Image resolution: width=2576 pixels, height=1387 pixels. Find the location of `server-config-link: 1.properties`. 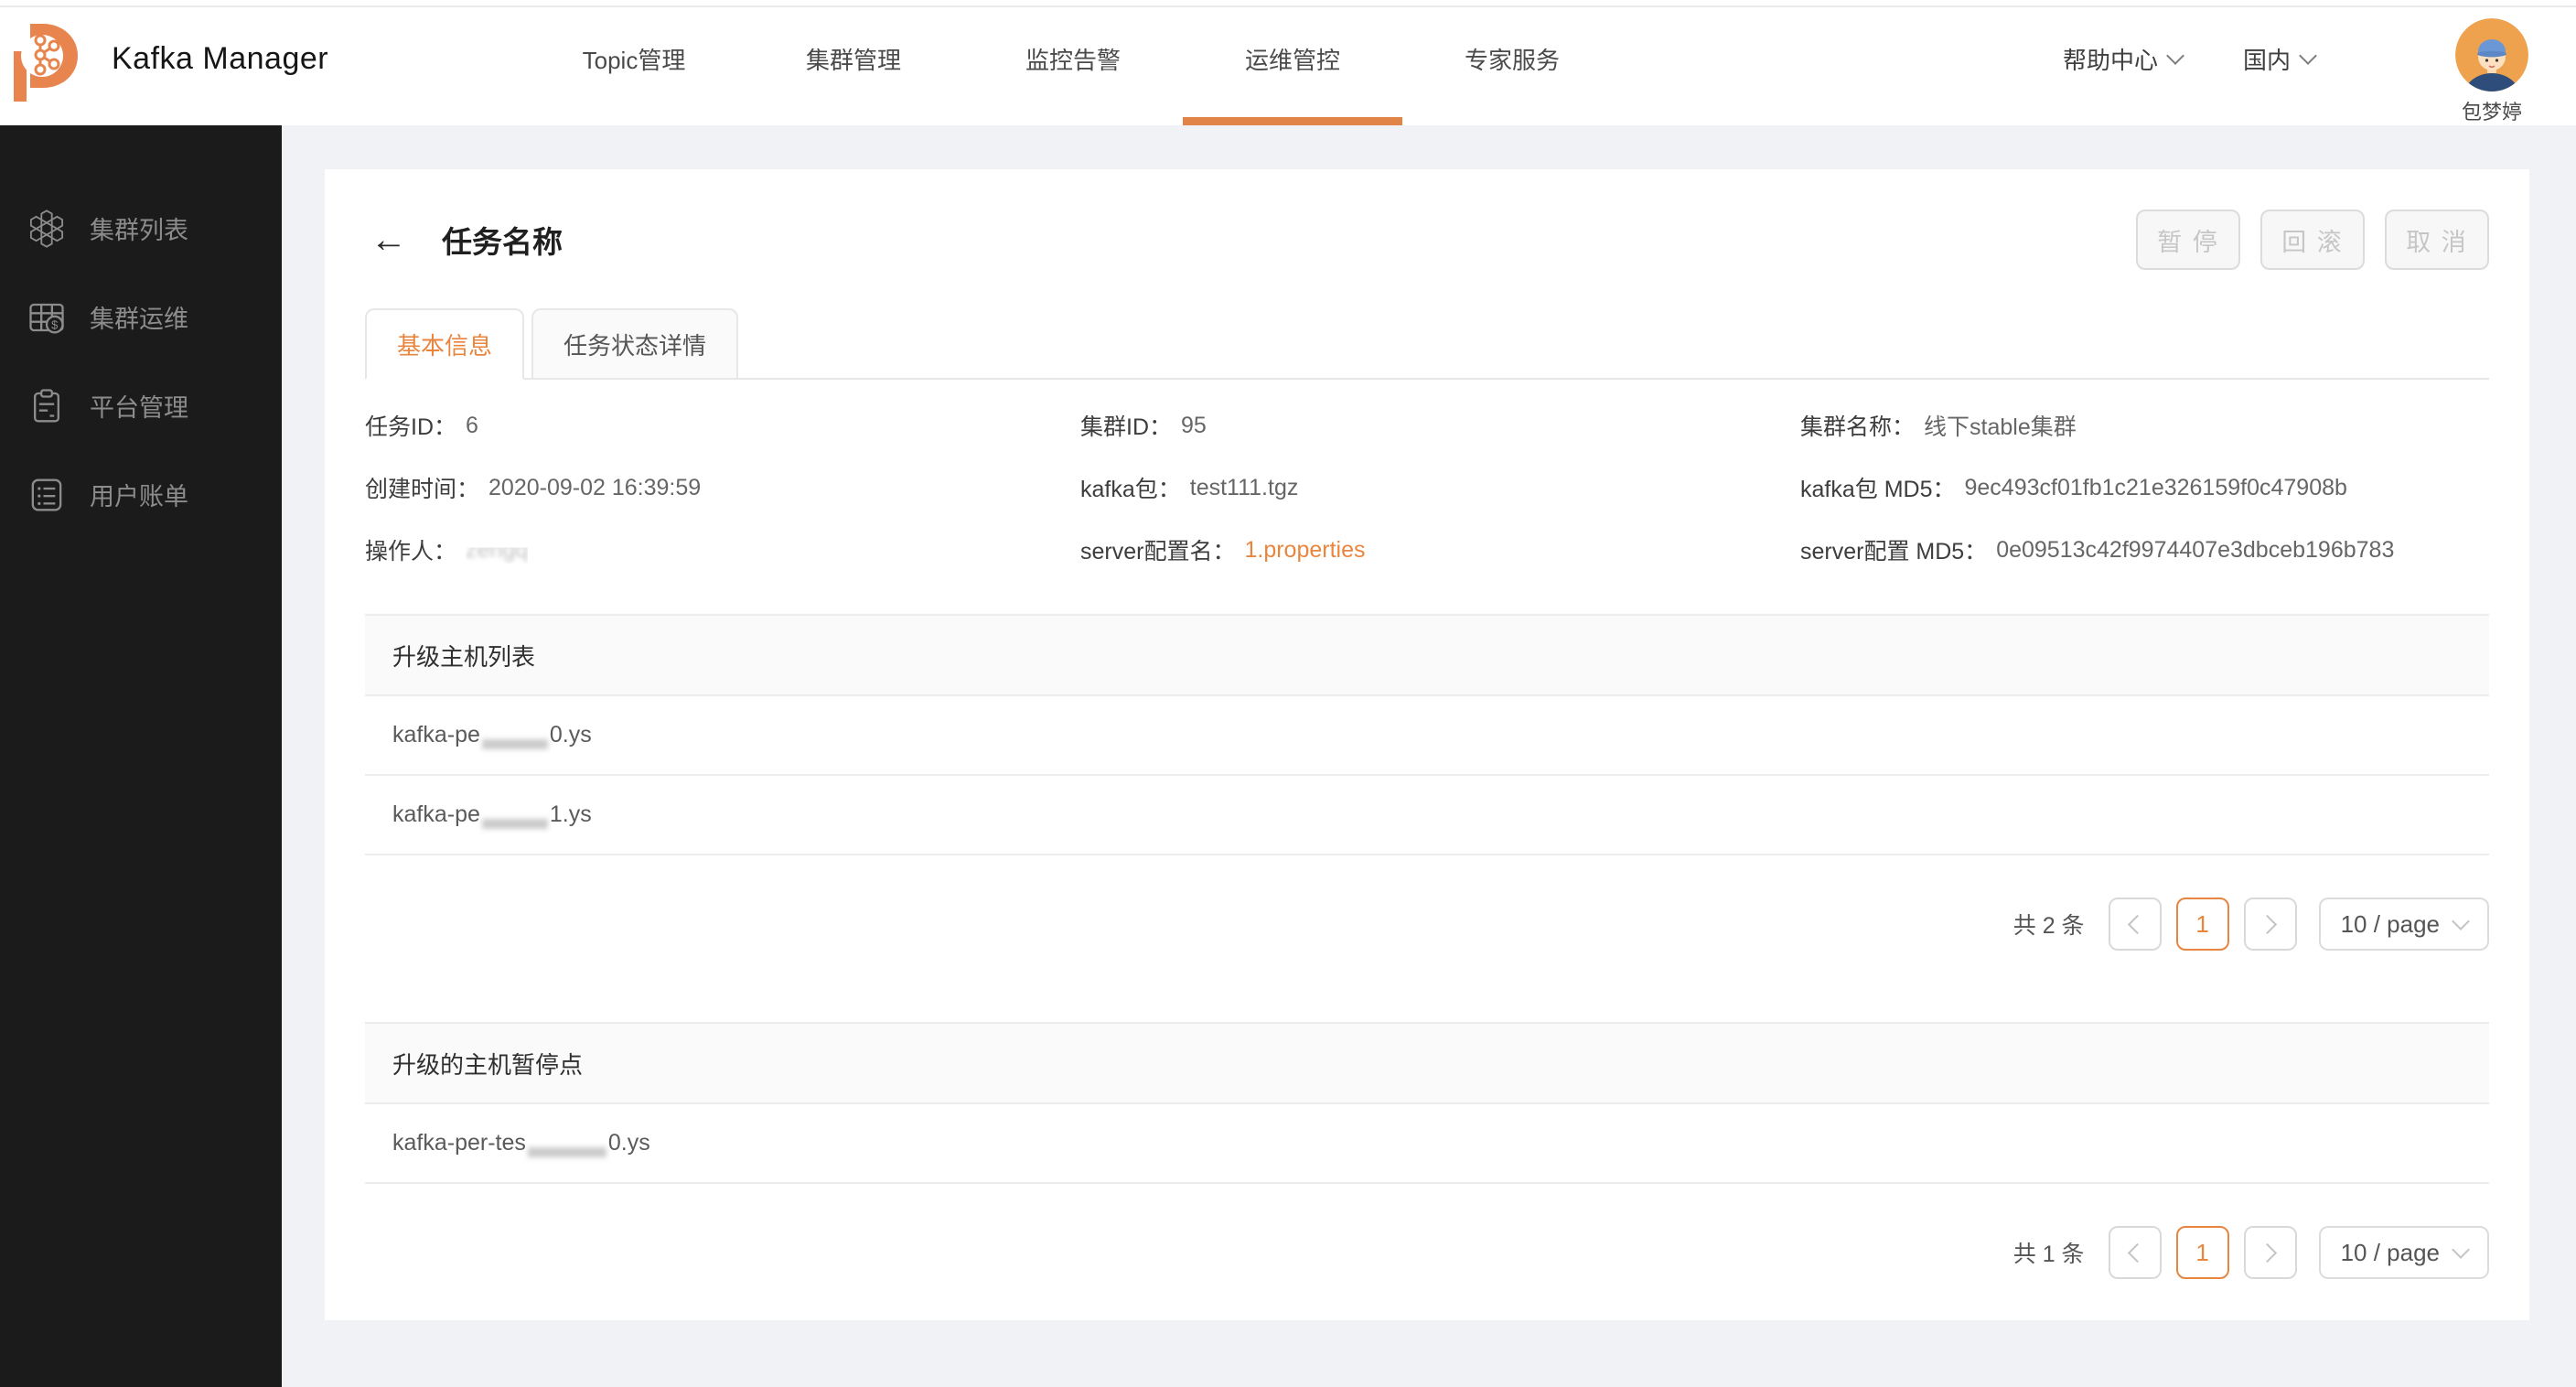

server-config-link: 1.properties is located at coordinates (1304, 550).